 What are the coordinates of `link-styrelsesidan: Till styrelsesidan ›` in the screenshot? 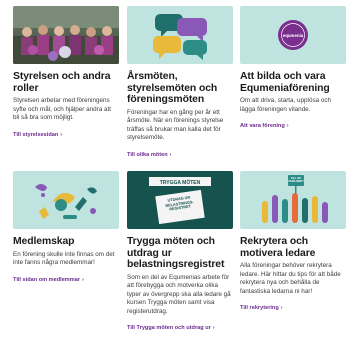 It's located at (37, 135).